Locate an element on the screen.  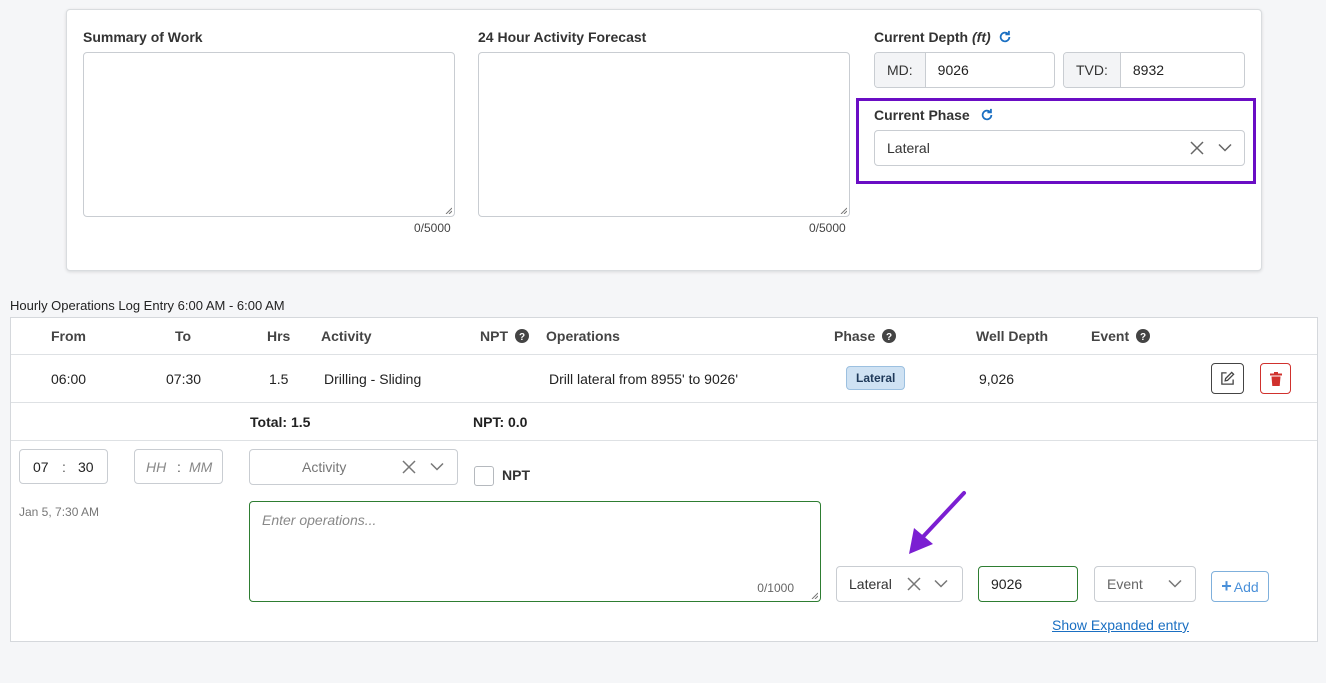
well-depth-input: 9026 is located at coordinates (1028, 584).